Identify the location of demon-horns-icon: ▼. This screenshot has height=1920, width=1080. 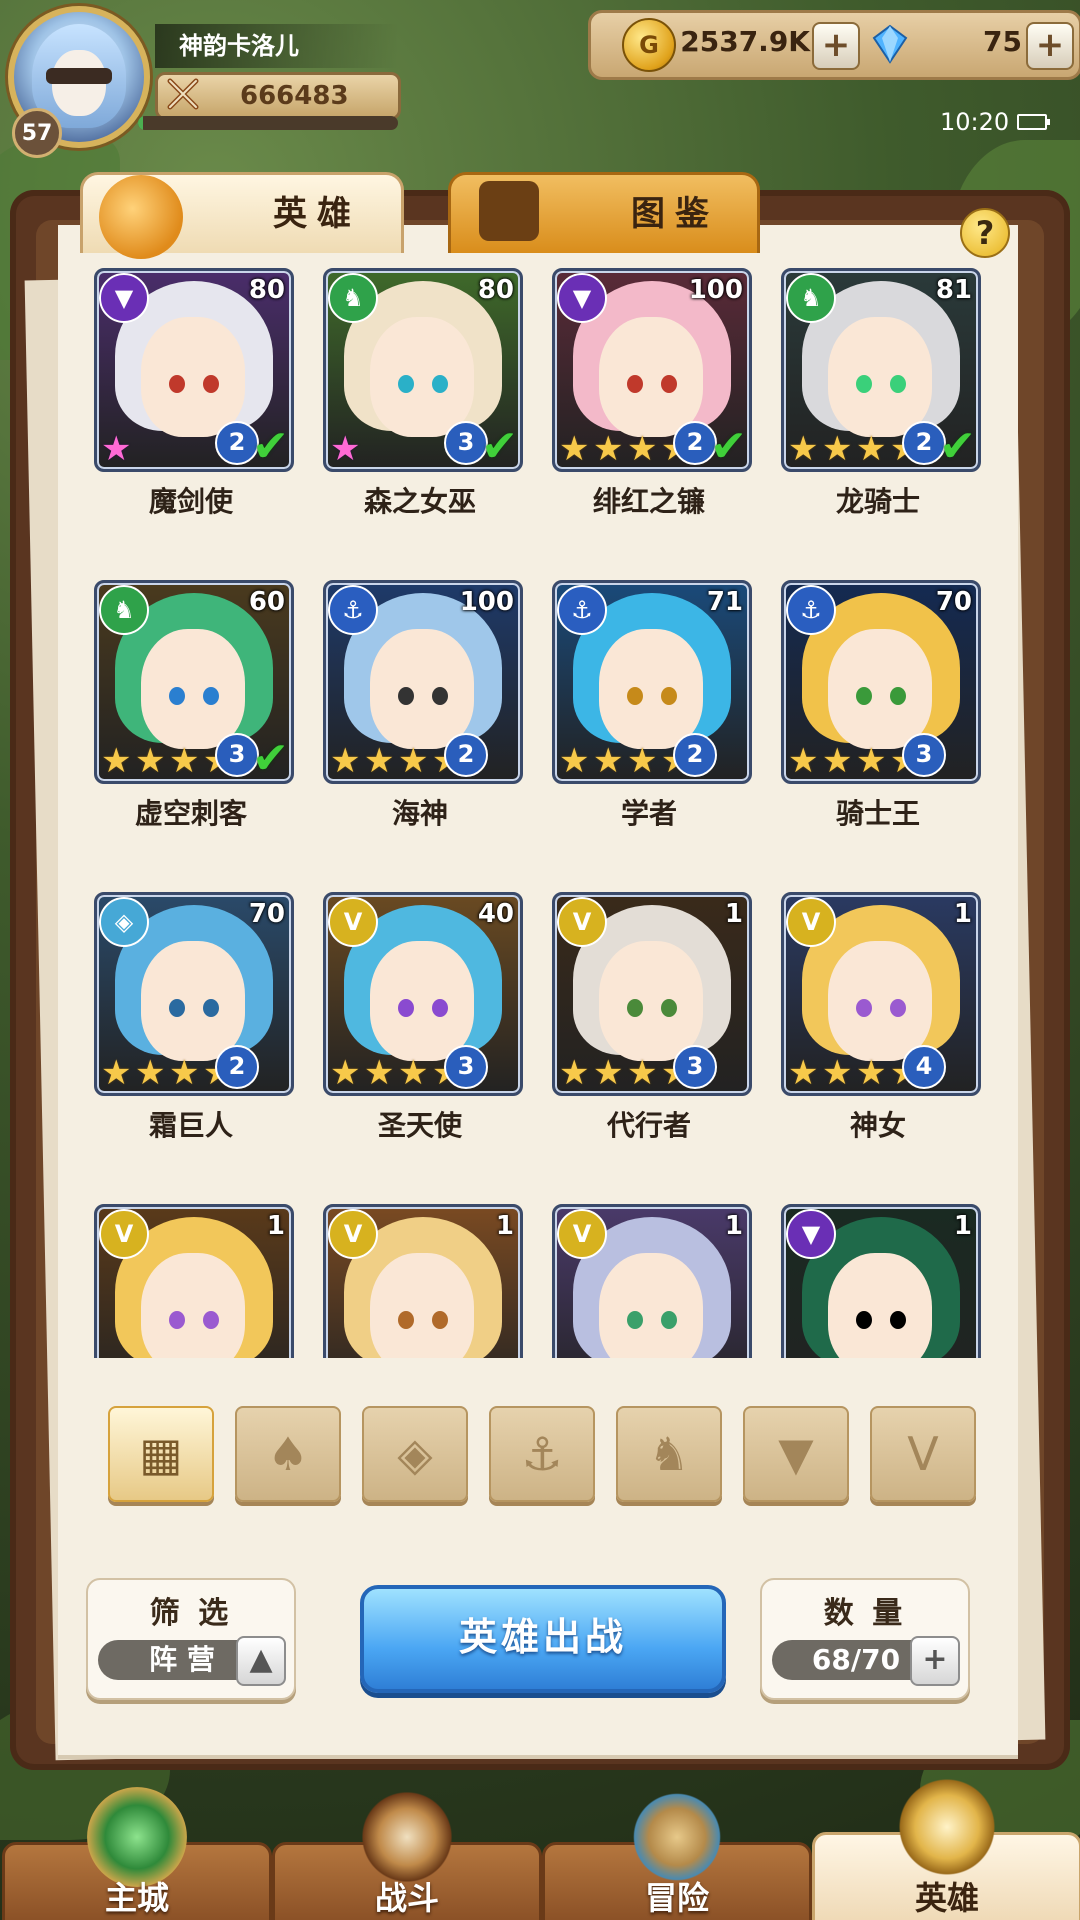
(796, 1454).